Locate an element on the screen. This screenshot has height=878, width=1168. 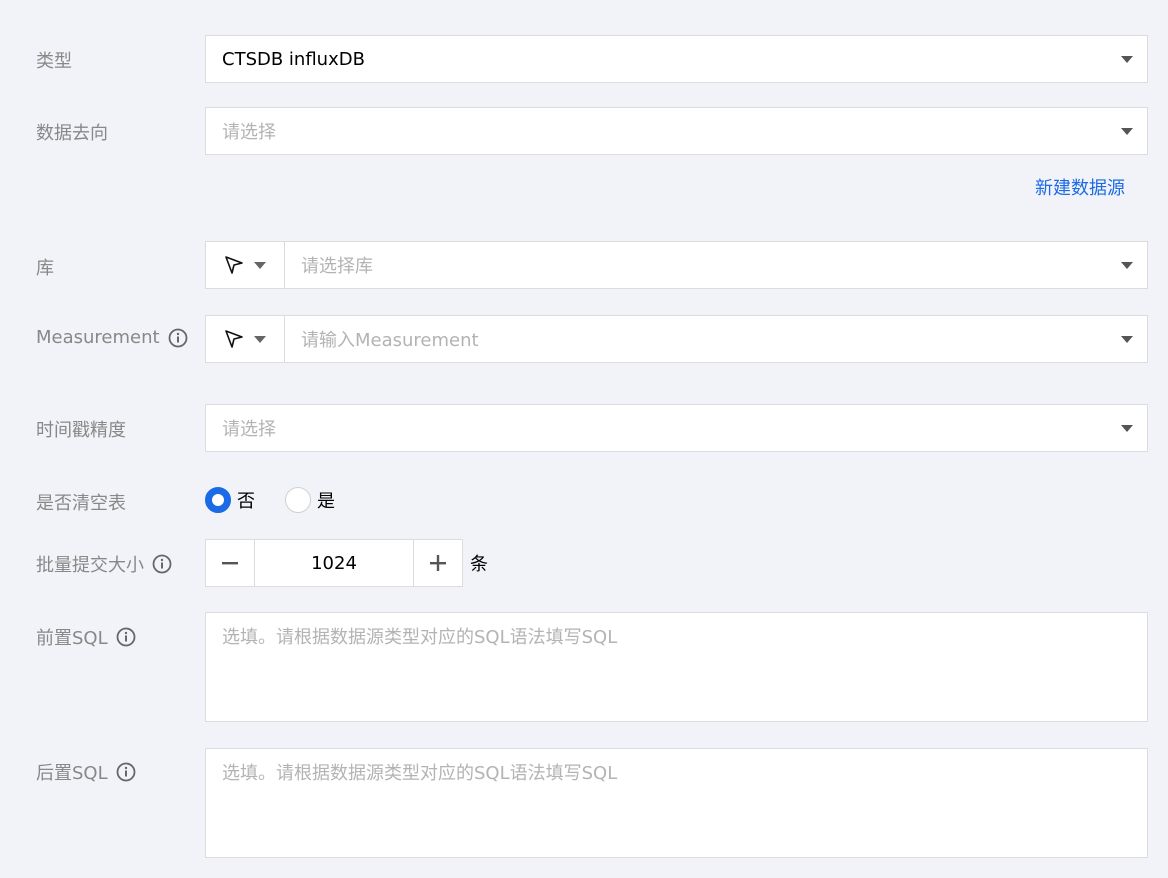
type-select: CTSDB influxDB is located at coordinates (676, 59).